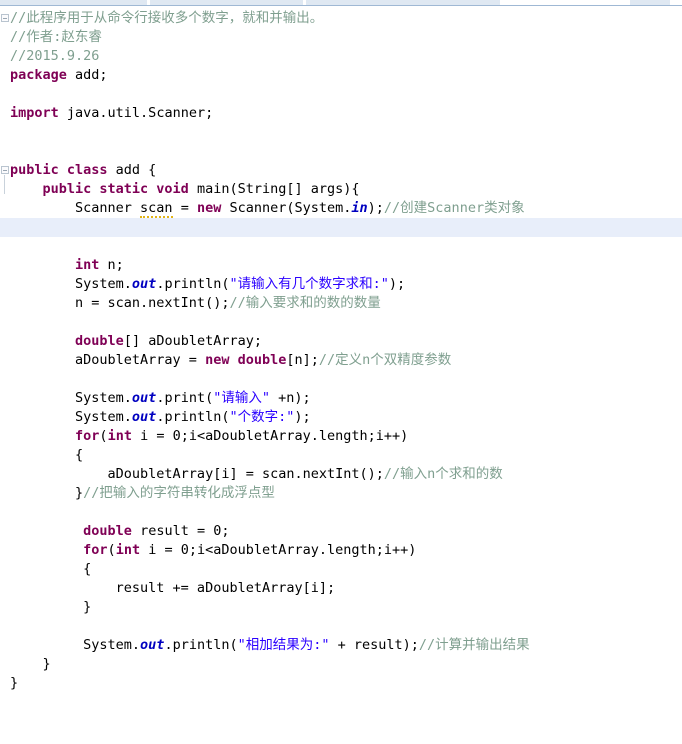 This screenshot has width=682, height=744. What do you see at coordinates (341, 37) in the screenshot?
I see `code-line: //作者:赵东睿` at bounding box center [341, 37].